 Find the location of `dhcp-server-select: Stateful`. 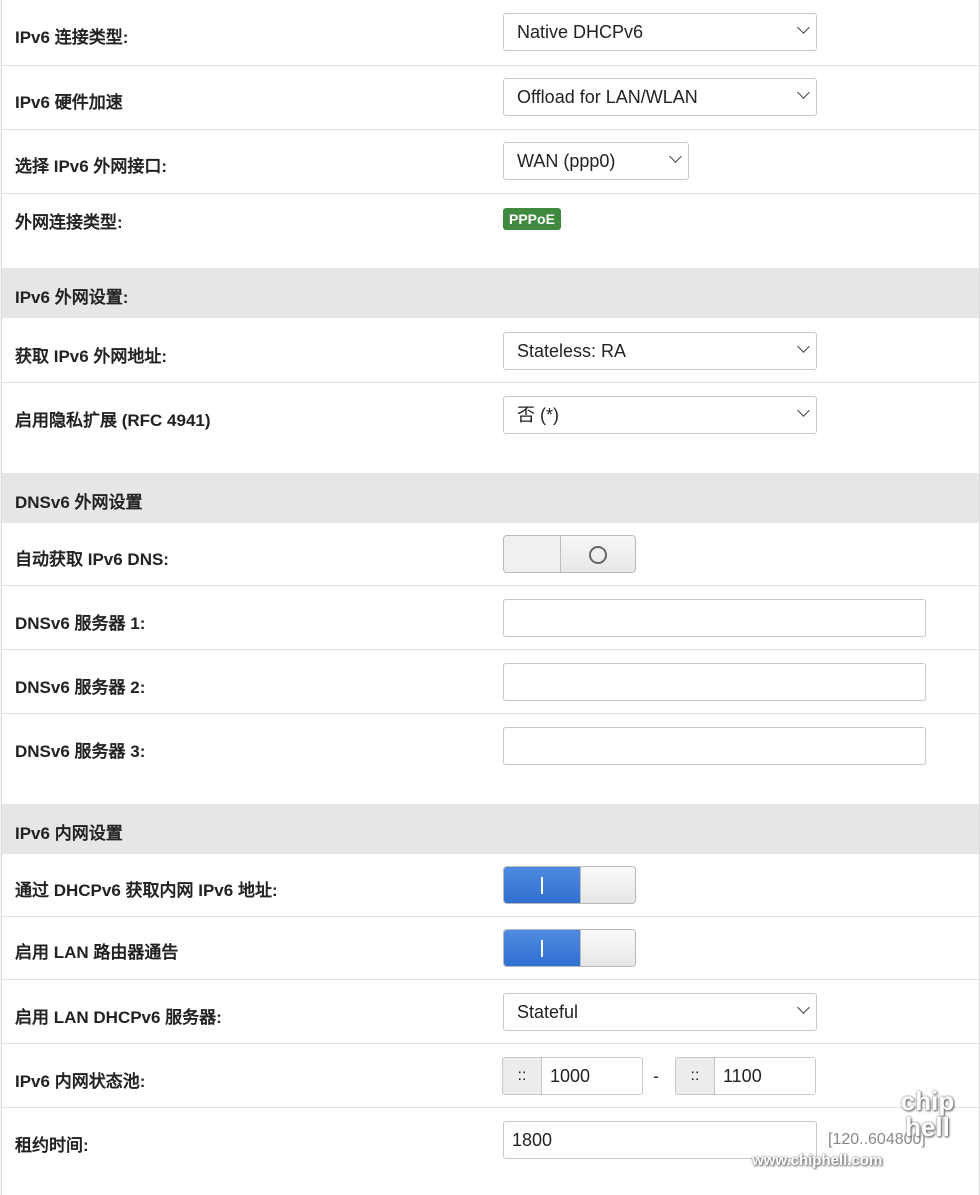

dhcp-server-select: Stateful is located at coordinates (660, 1012).